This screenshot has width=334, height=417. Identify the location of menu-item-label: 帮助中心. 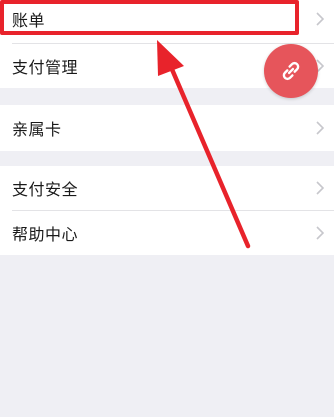
(45, 234).